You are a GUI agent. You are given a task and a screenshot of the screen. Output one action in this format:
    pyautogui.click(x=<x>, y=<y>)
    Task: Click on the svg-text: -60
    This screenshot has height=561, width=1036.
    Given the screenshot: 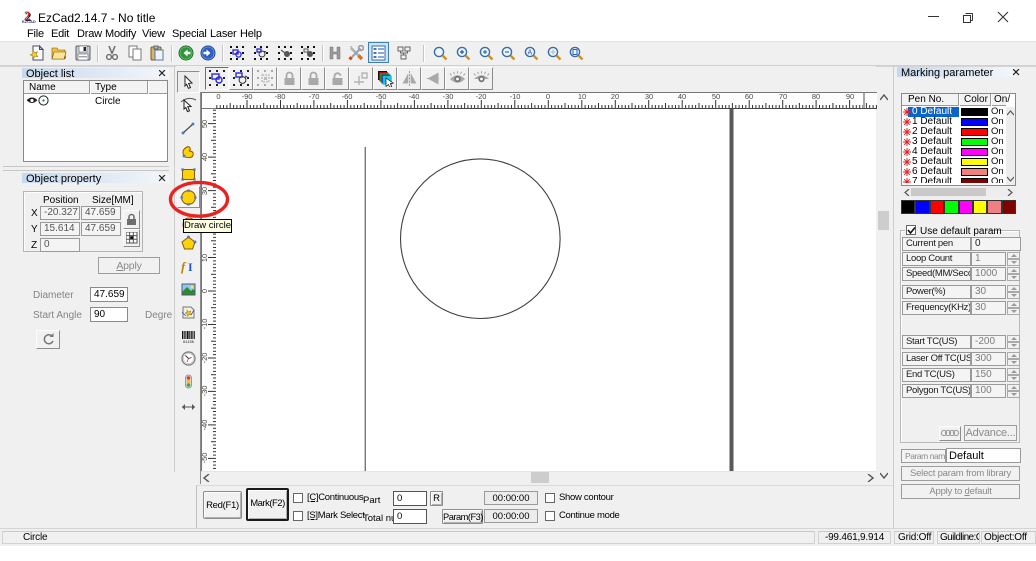 What is the action you would take?
    pyautogui.click(x=347, y=96)
    